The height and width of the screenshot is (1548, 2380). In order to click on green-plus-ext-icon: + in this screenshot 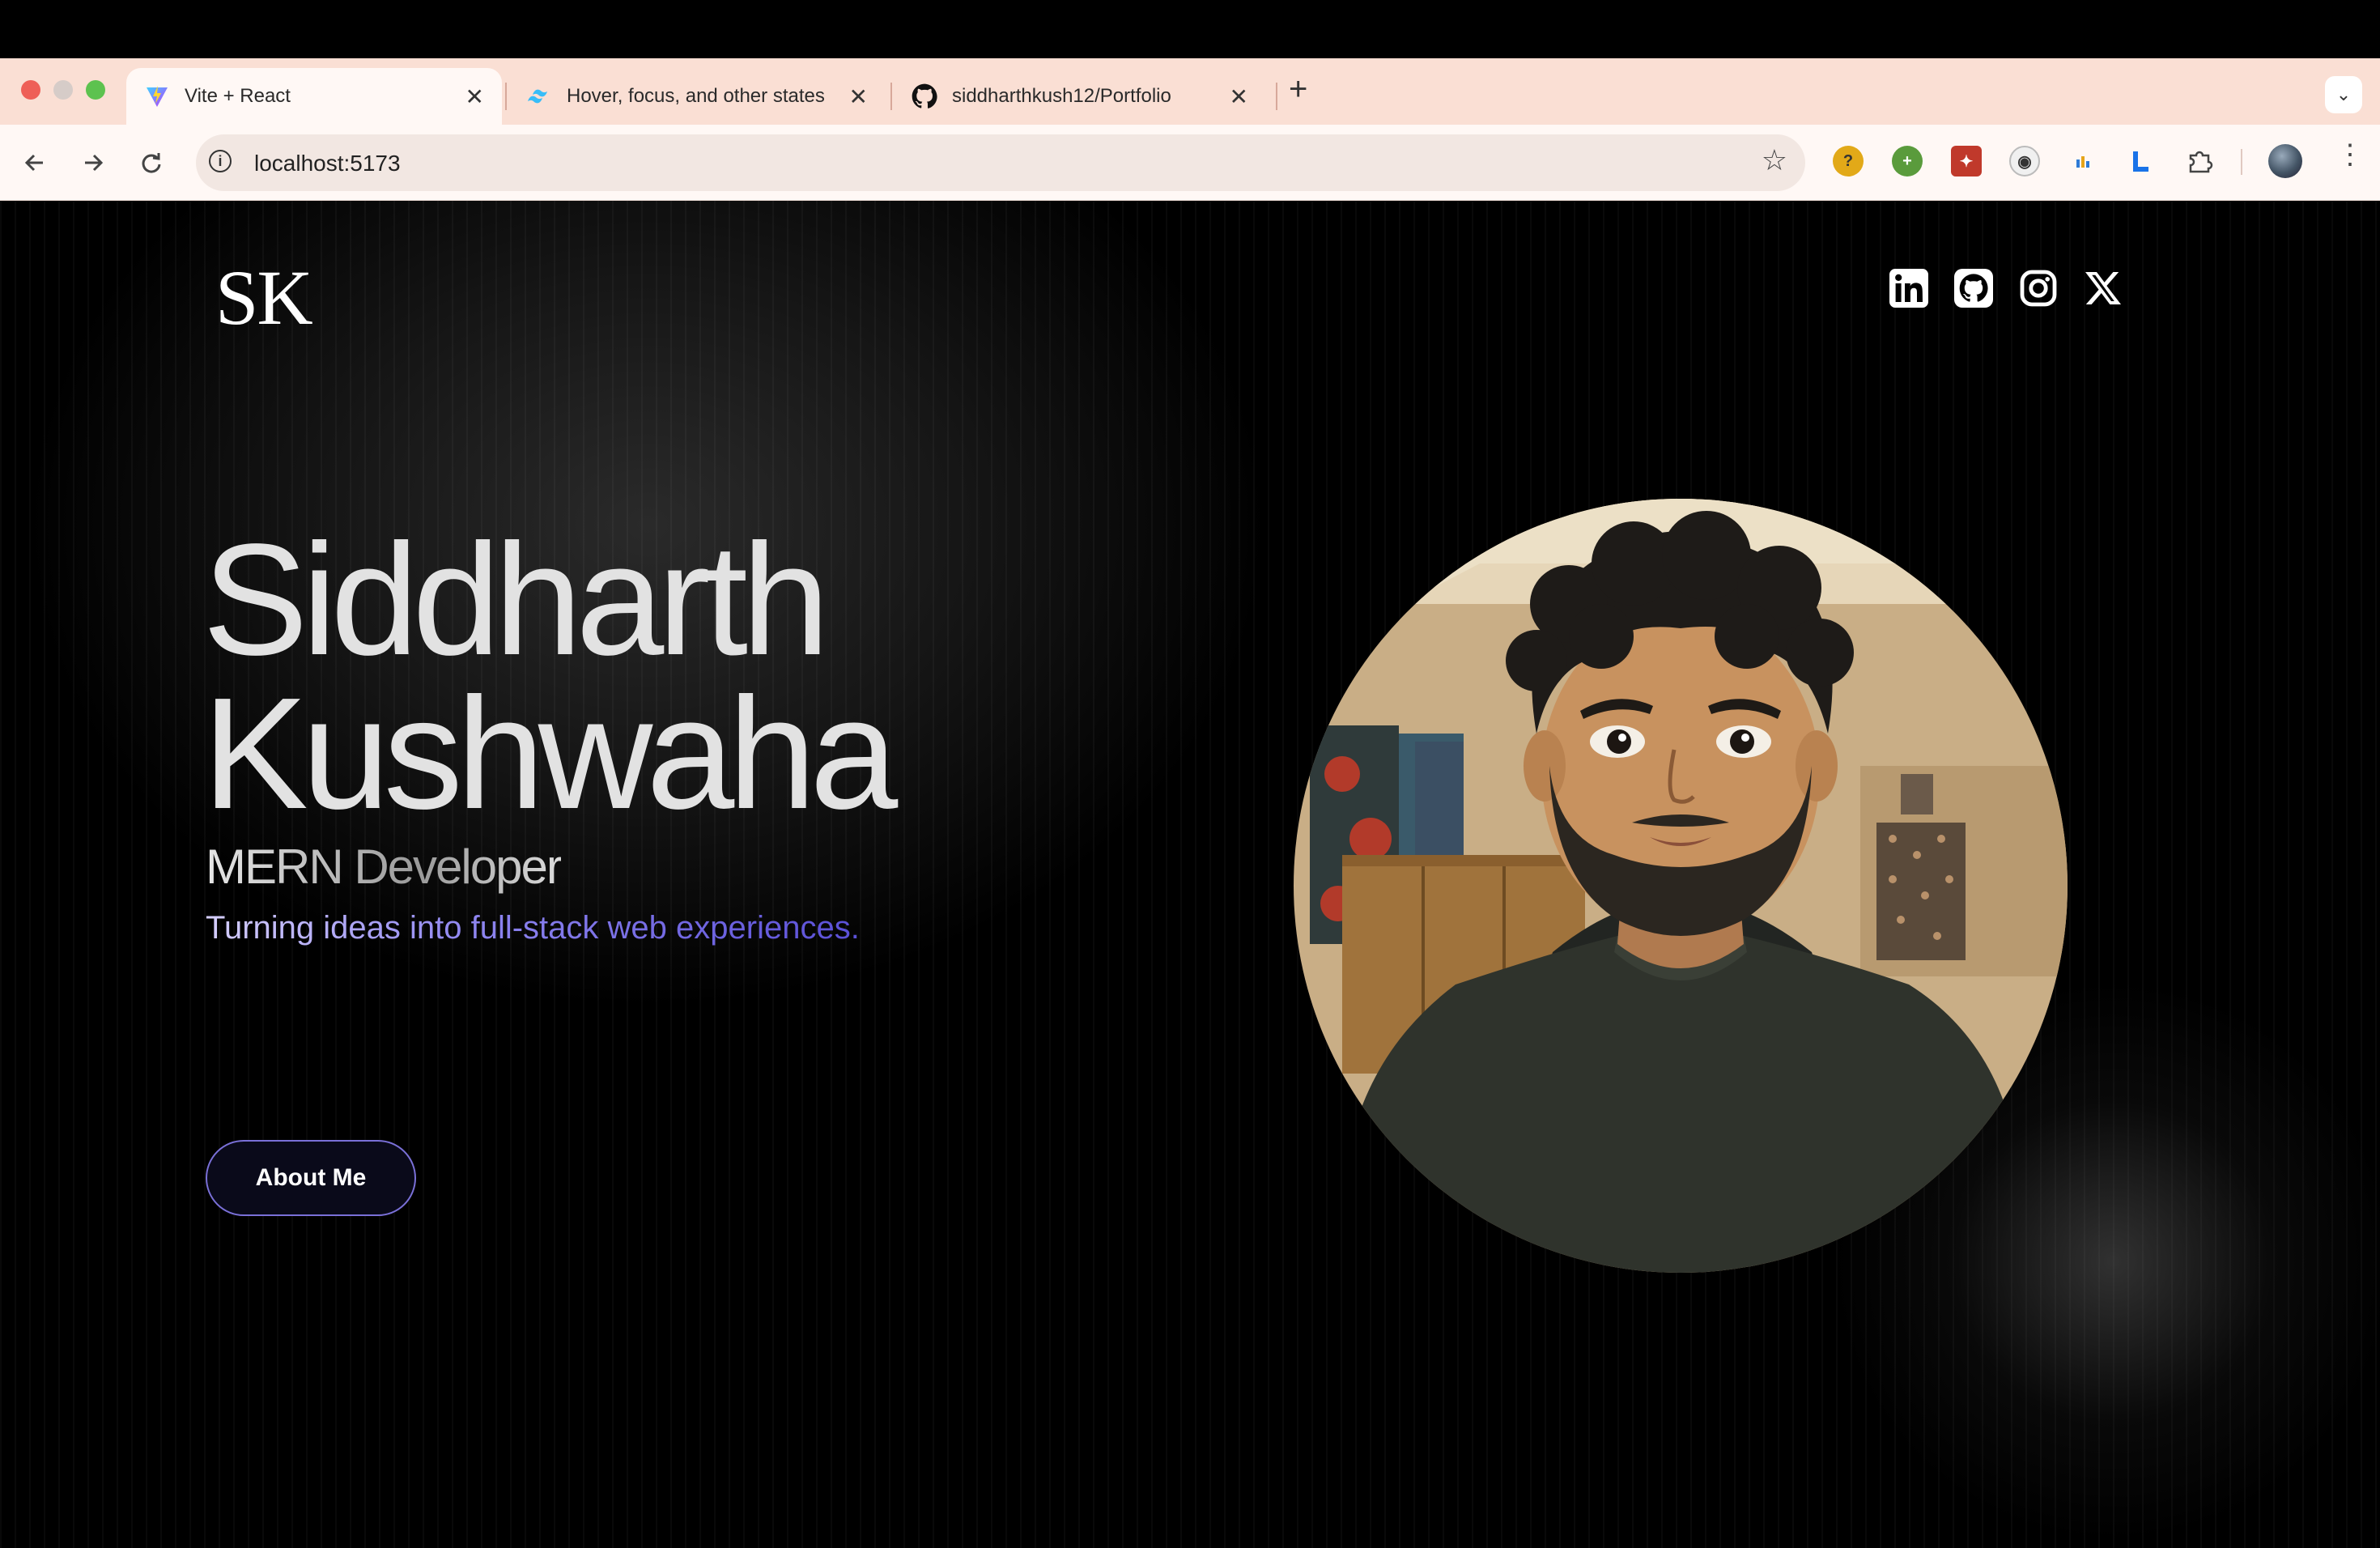, I will do `click(1908, 161)`.